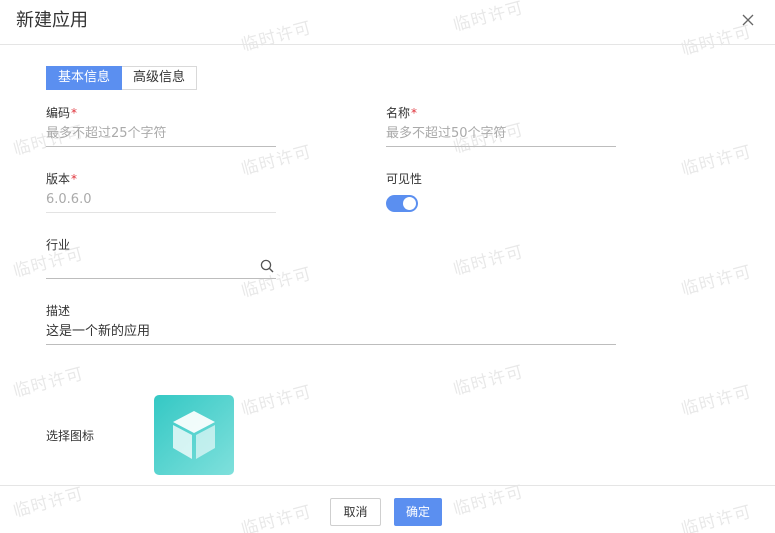 This screenshot has width=775, height=533. I want to click on dialog-footer: 取消 确定, so click(387, 509).